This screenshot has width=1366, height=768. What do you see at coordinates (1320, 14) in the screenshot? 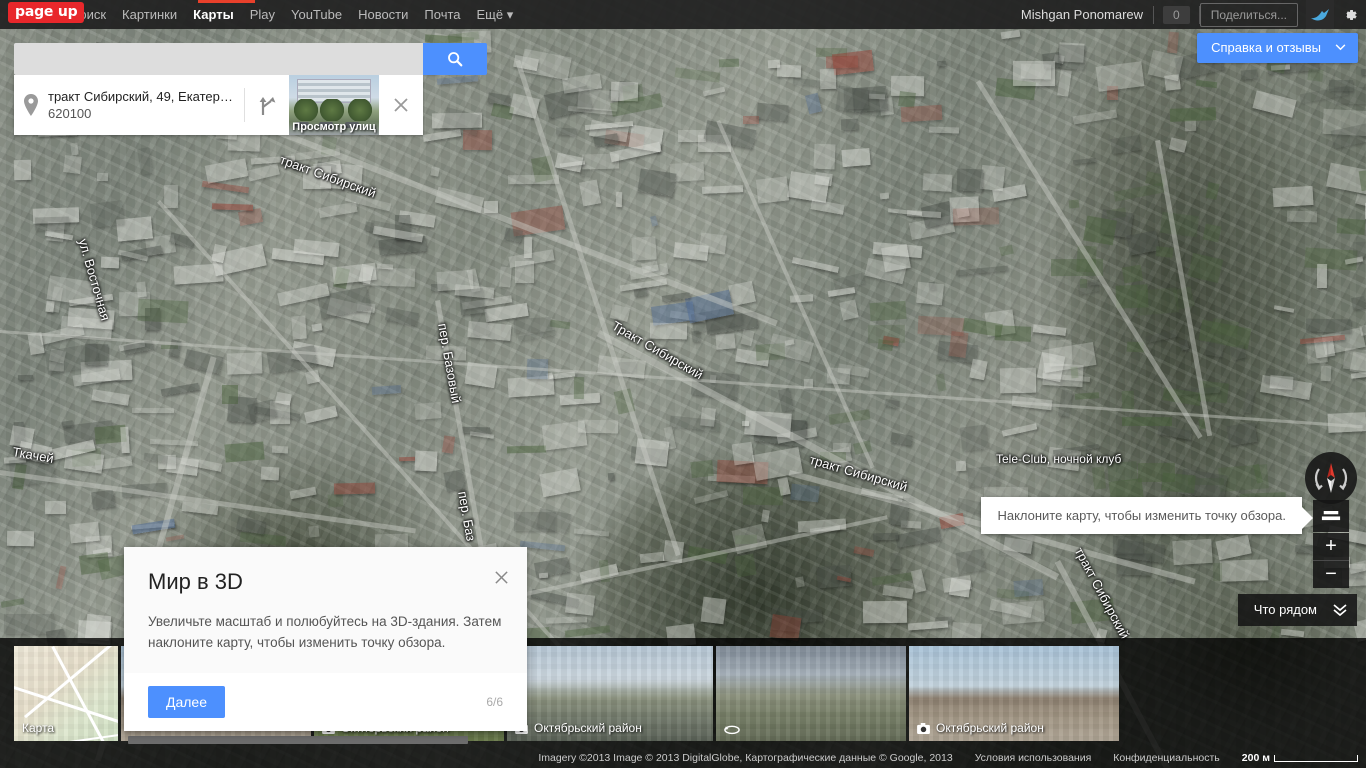
I see `bird-icon` at bounding box center [1320, 14].